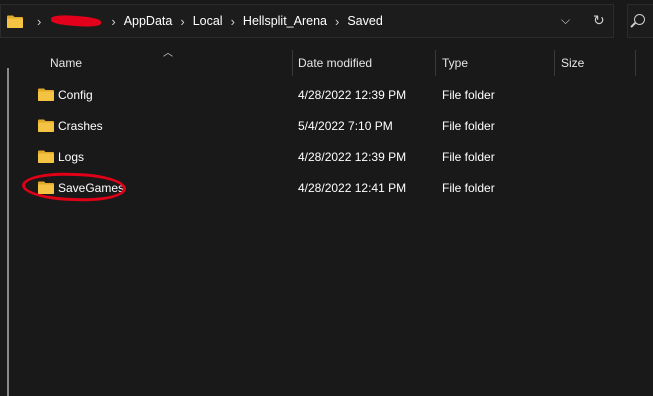 The height and width of the screenshot is (396, 653). Describe the element at coordinates (335, 62) in the screenshot. I see `column-header-date-modified: Date modified` at that location.